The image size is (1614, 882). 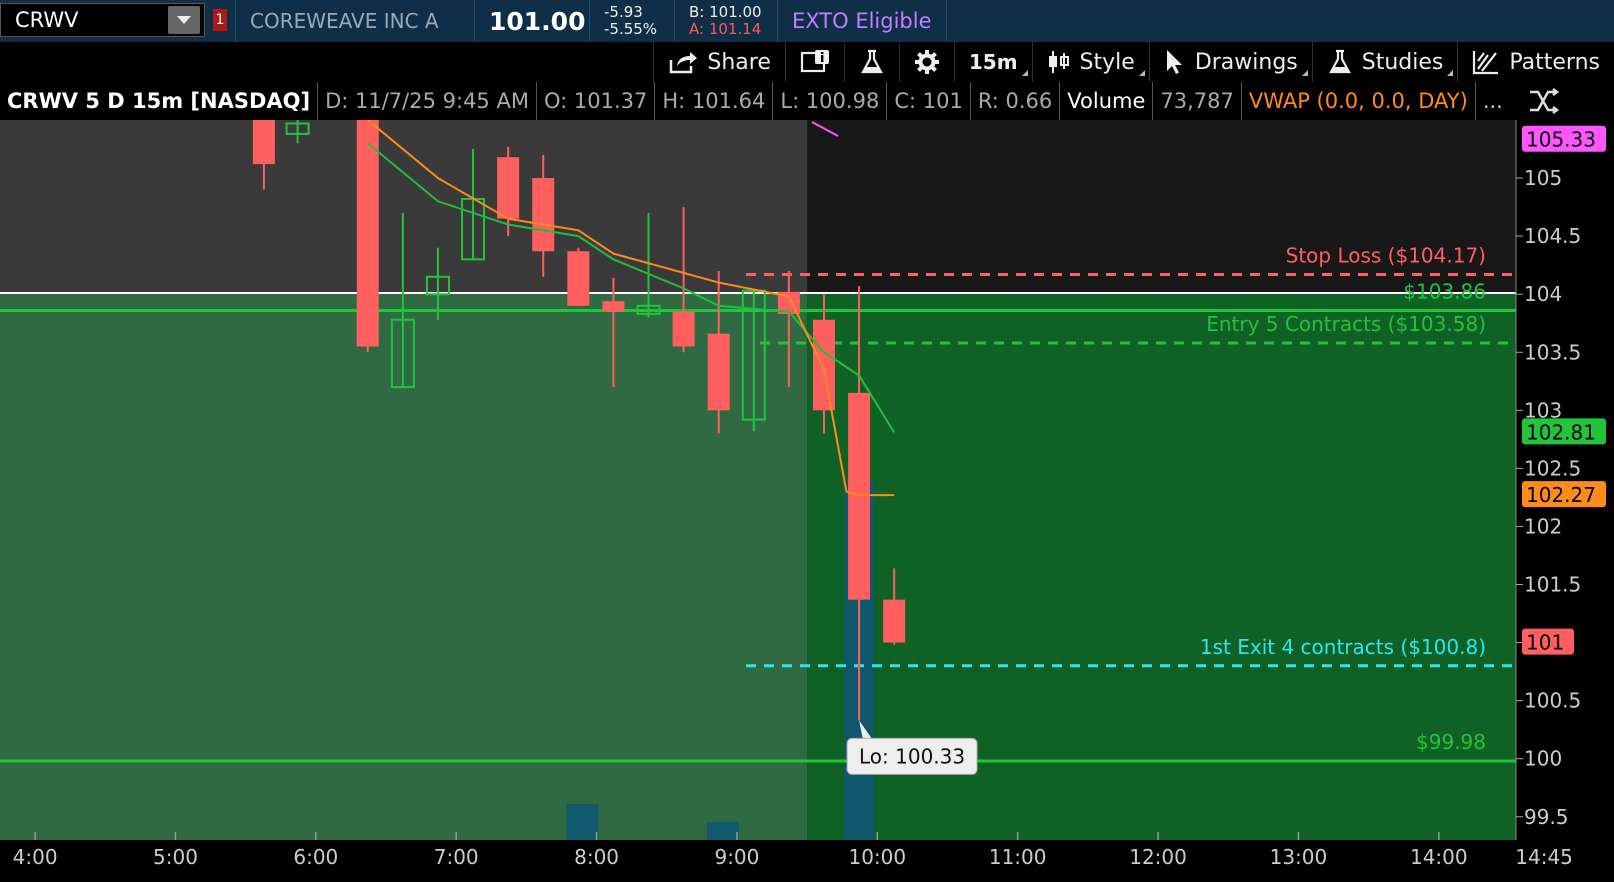 I want to click on level-label: Stop Loss ($104.17), so click(x=1386, y=255).